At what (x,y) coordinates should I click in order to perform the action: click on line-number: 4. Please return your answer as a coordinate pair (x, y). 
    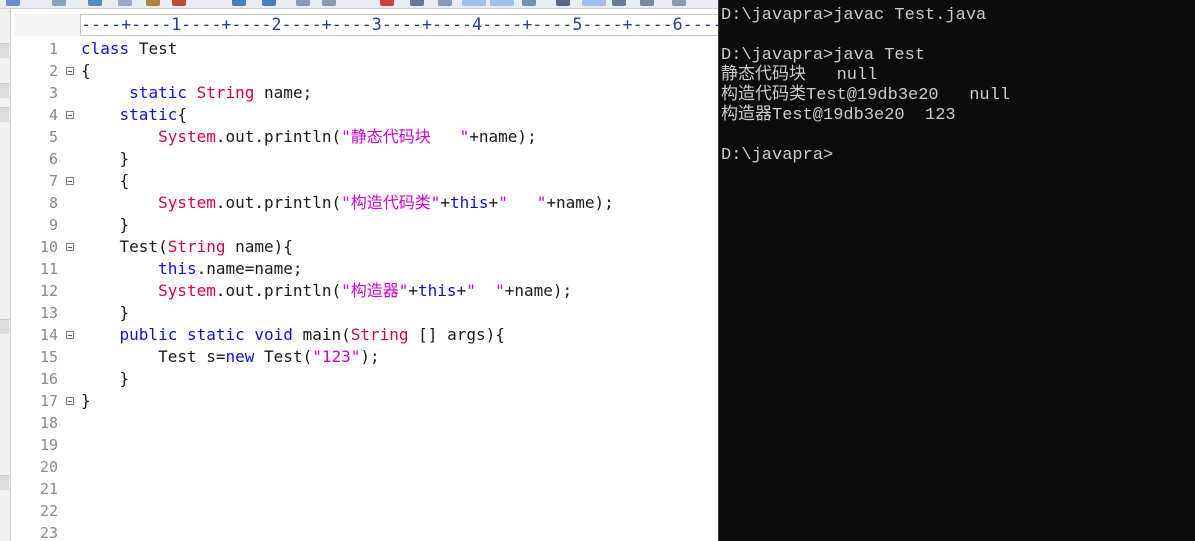
    Looking at the image, I should click on (53, 115).